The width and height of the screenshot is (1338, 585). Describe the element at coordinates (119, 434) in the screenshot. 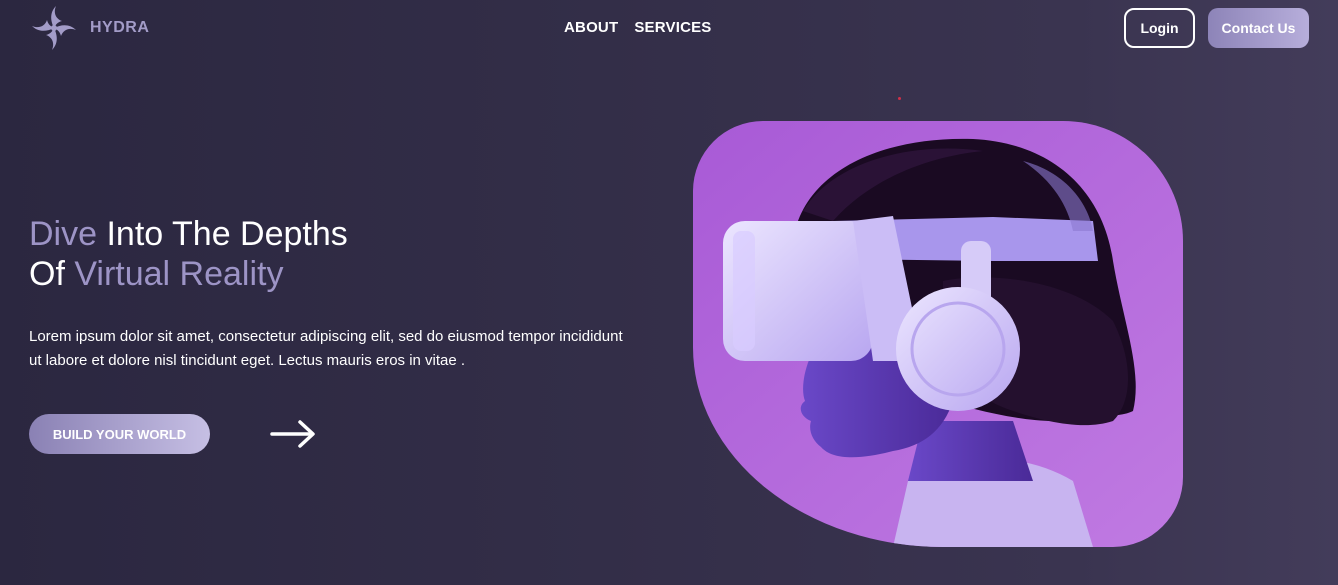

I see `build-your-world-button: BUILD YOUR WORLD` at that location.